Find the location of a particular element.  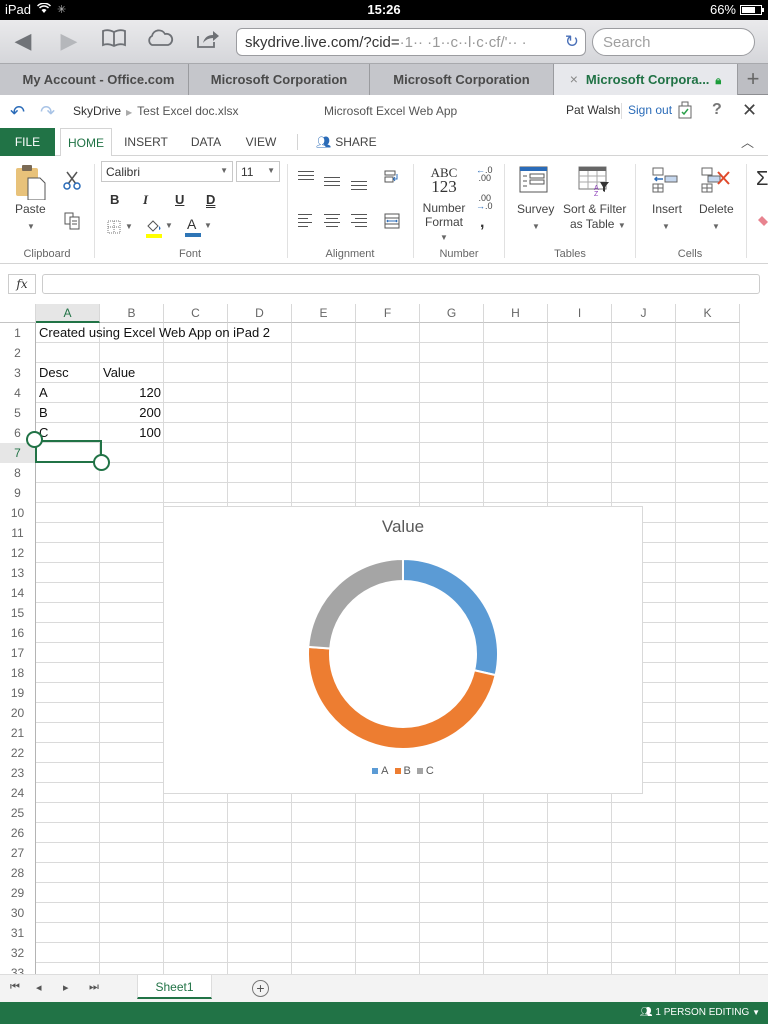

selection-handle-start is located at coordinates (34, 439).